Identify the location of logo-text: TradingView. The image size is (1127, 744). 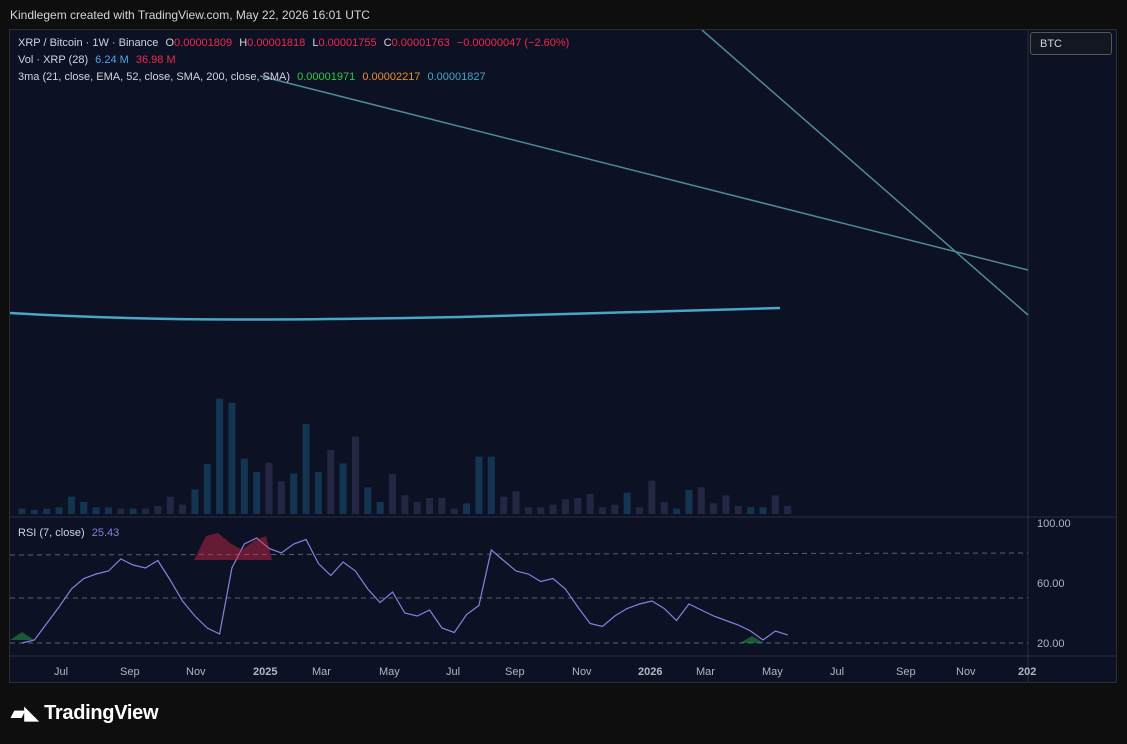
(101, 713).